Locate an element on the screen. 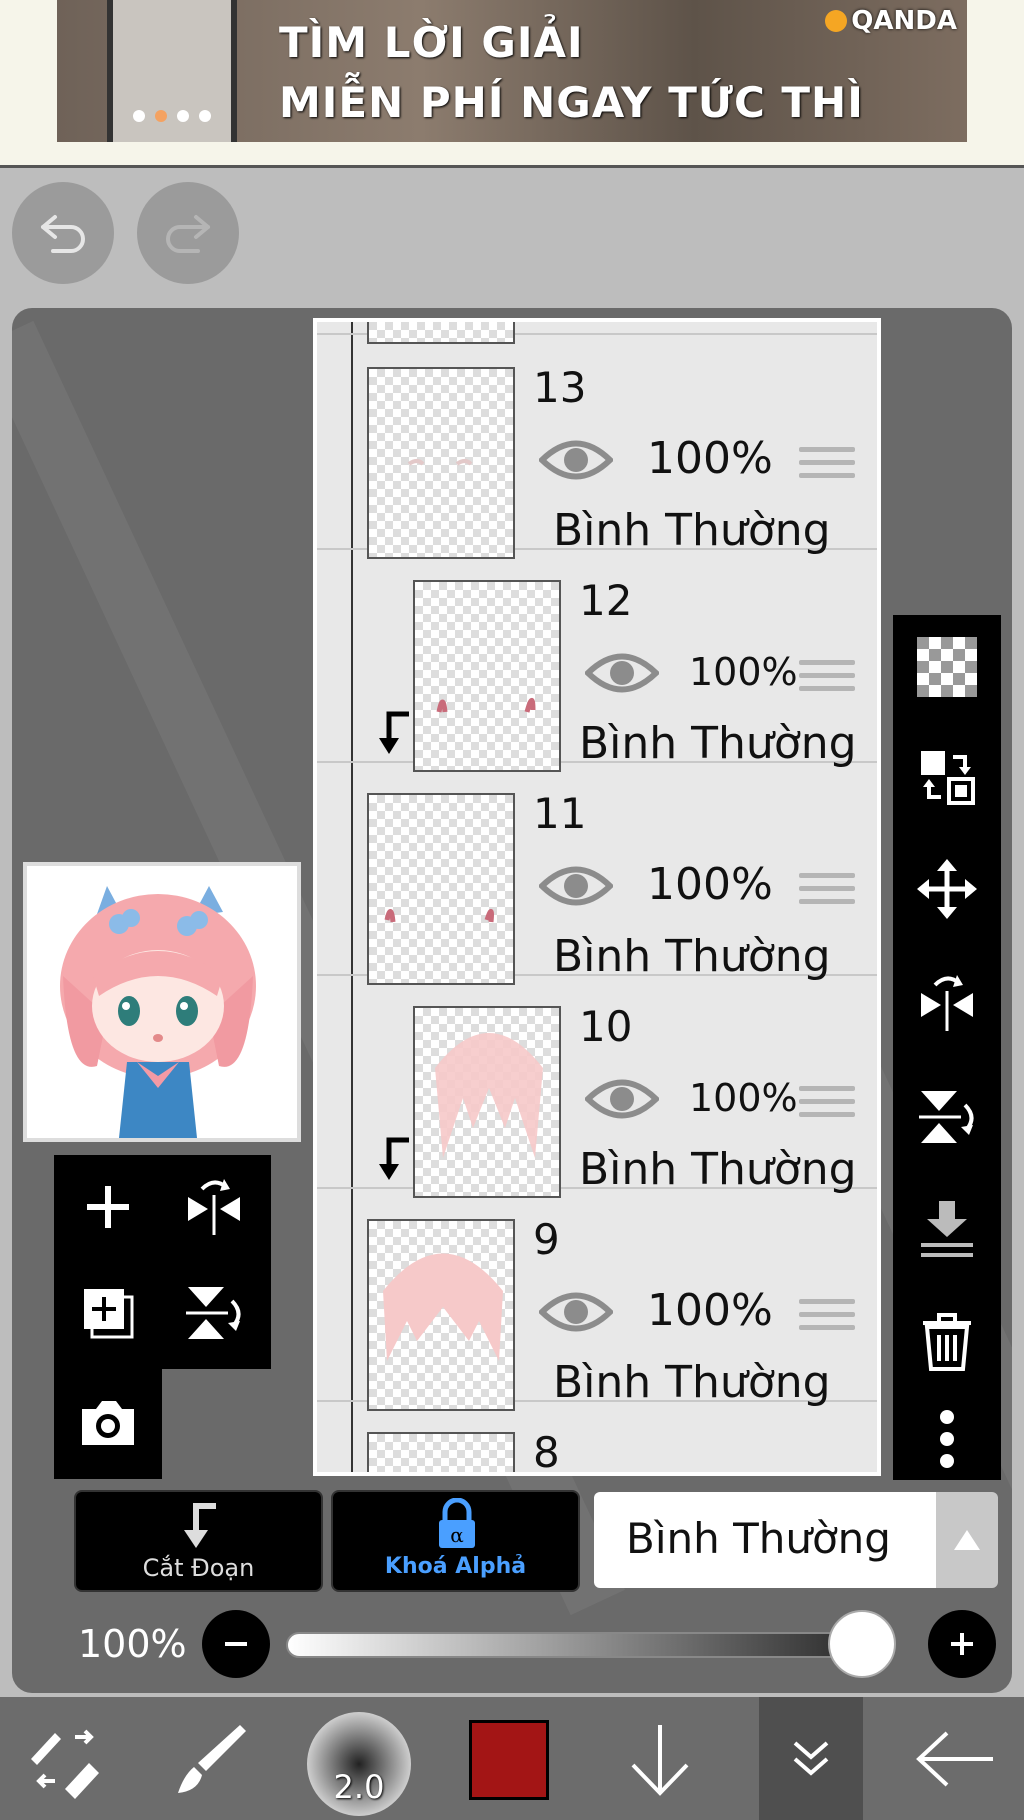 Image resolution: width=1024 pixels, height=1820 pixels. transparent-checker-icon is located at coordinates (947, 667).